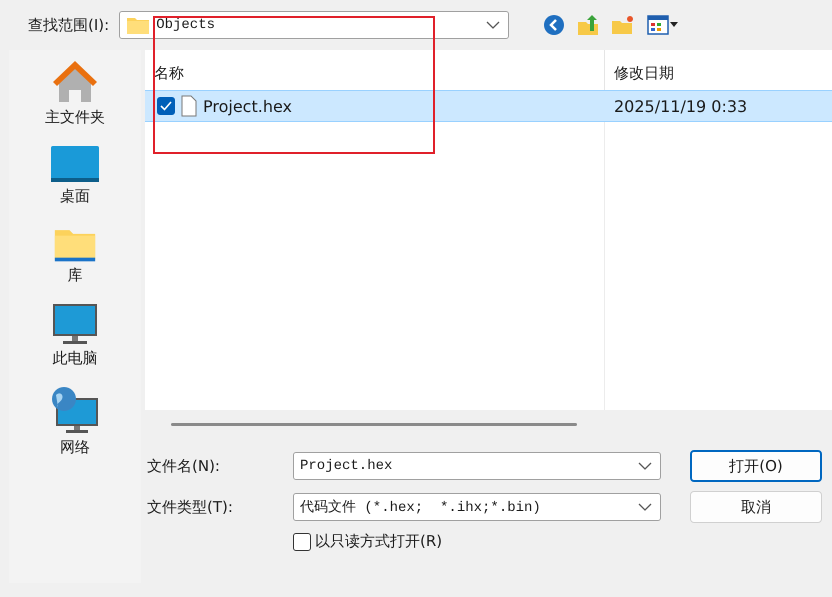 The height and width of the screenshot is (597, 832). I want to click on new-folder-icon, so click(623, 25).